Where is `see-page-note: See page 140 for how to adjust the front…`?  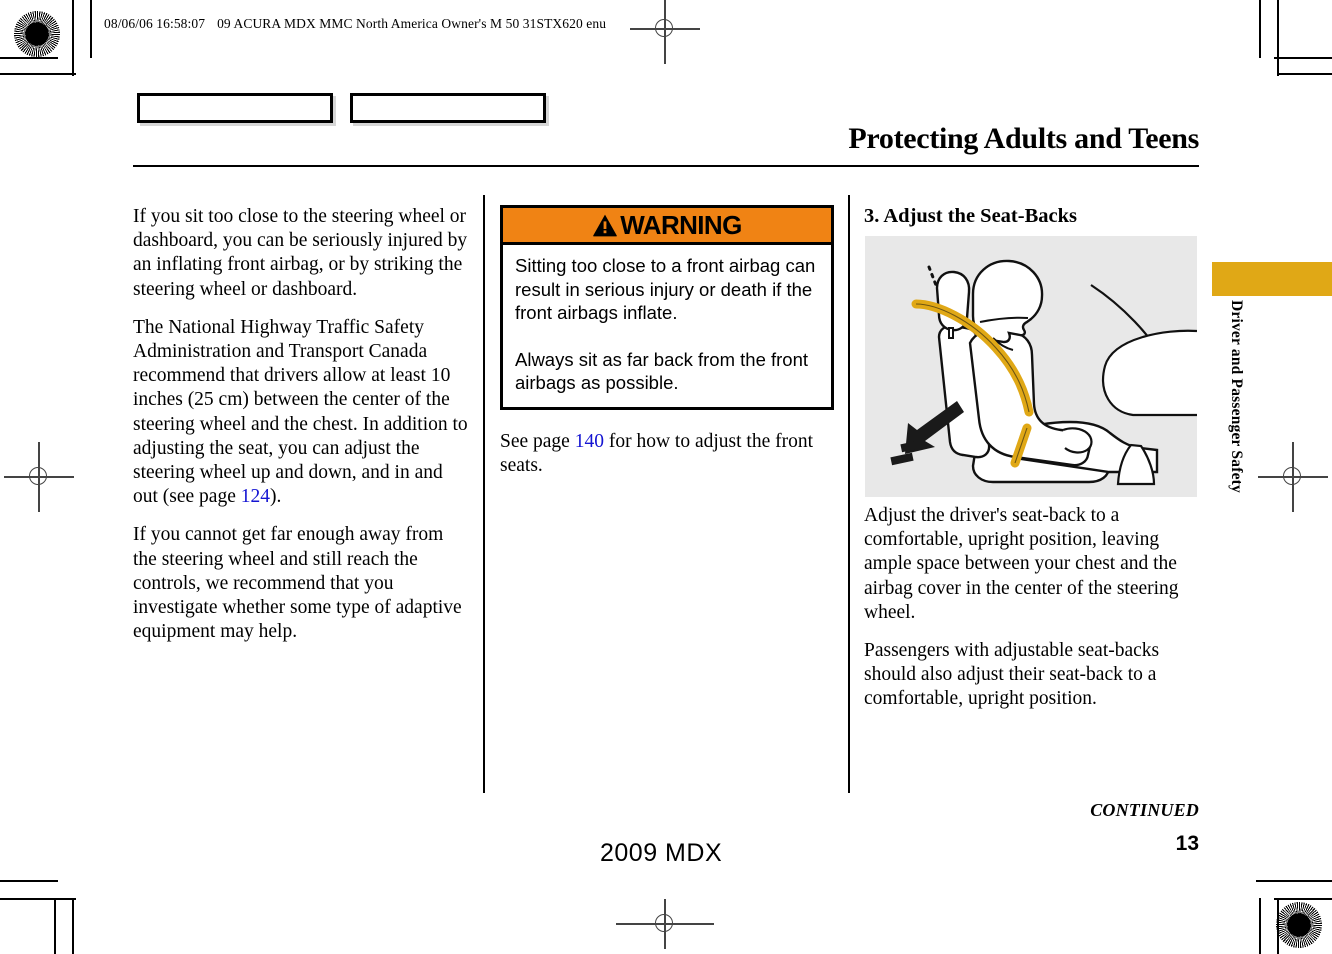
see-page-note: See page 140 for how to adjust the front… is located at coordinates (665, 454).